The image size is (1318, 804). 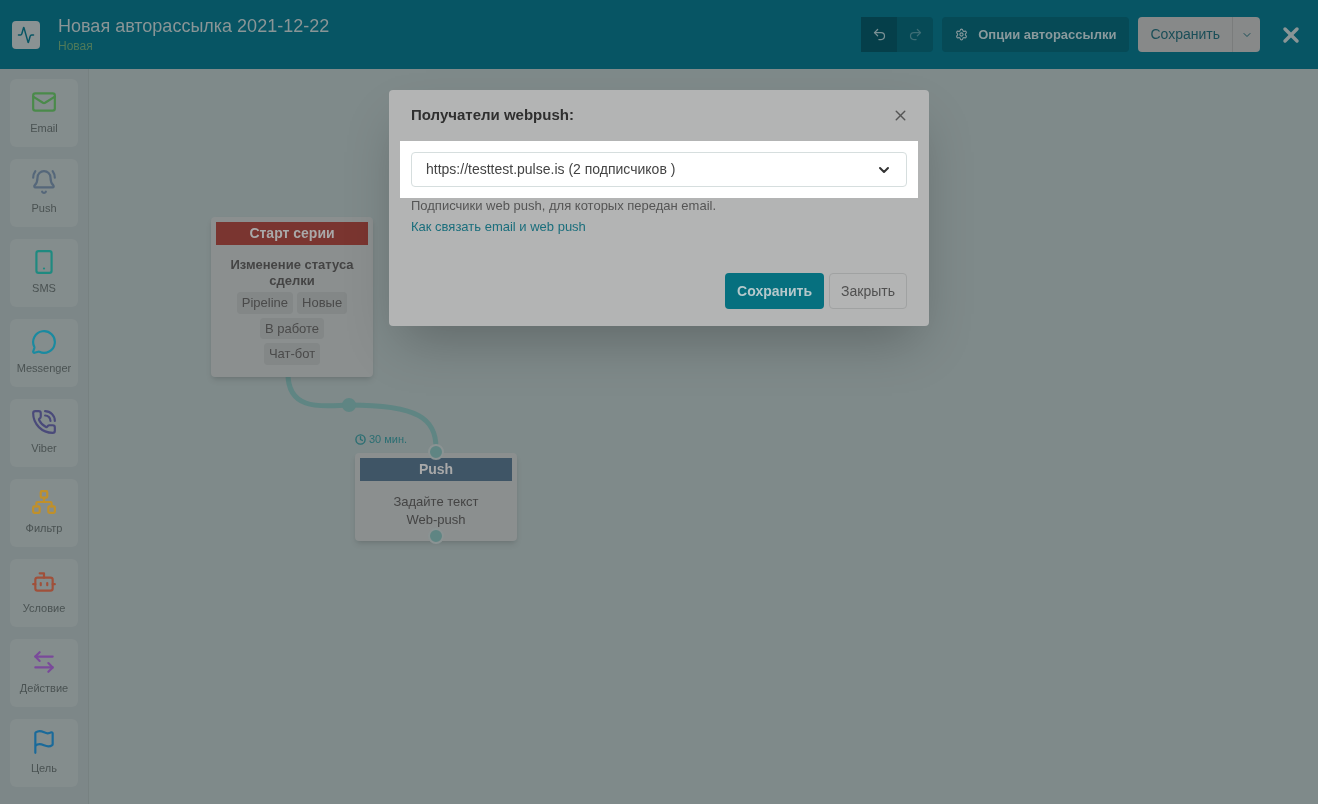 I want to click on hint-text: Подписчики web push, для которых передан email., so click(x=564, y=206).